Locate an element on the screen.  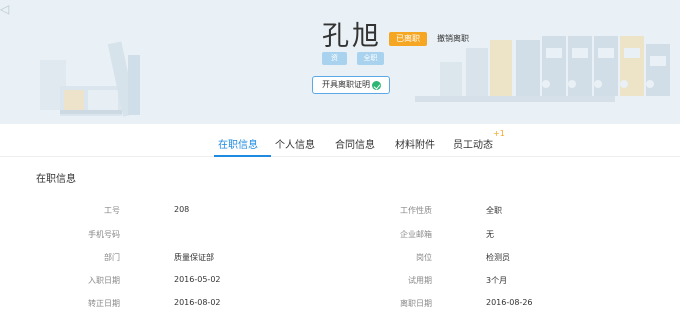
field-value-work-type: 全职 is located at coordinates (494, 210).